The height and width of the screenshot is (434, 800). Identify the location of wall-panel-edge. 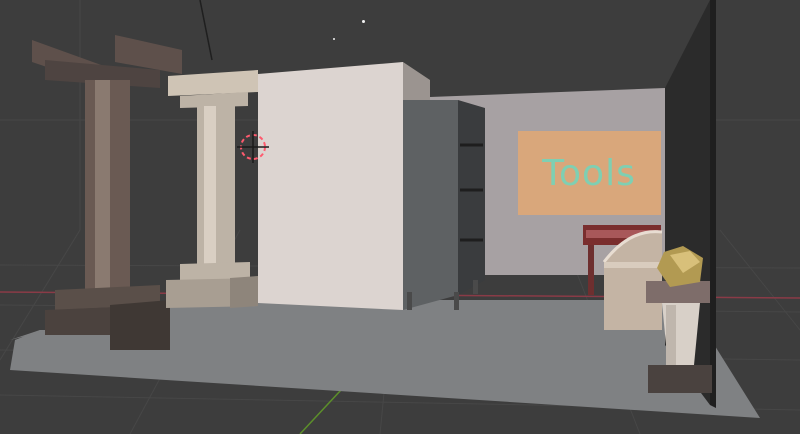
(416, 81).